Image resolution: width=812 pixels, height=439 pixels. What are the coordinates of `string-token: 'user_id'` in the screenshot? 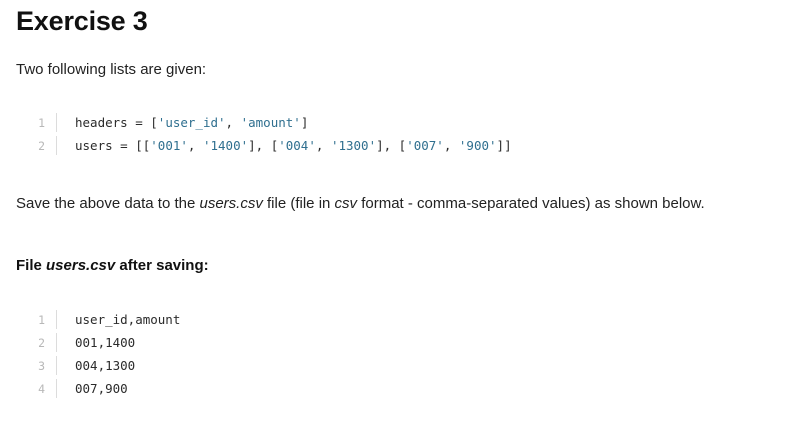 It's located at (191, 122).